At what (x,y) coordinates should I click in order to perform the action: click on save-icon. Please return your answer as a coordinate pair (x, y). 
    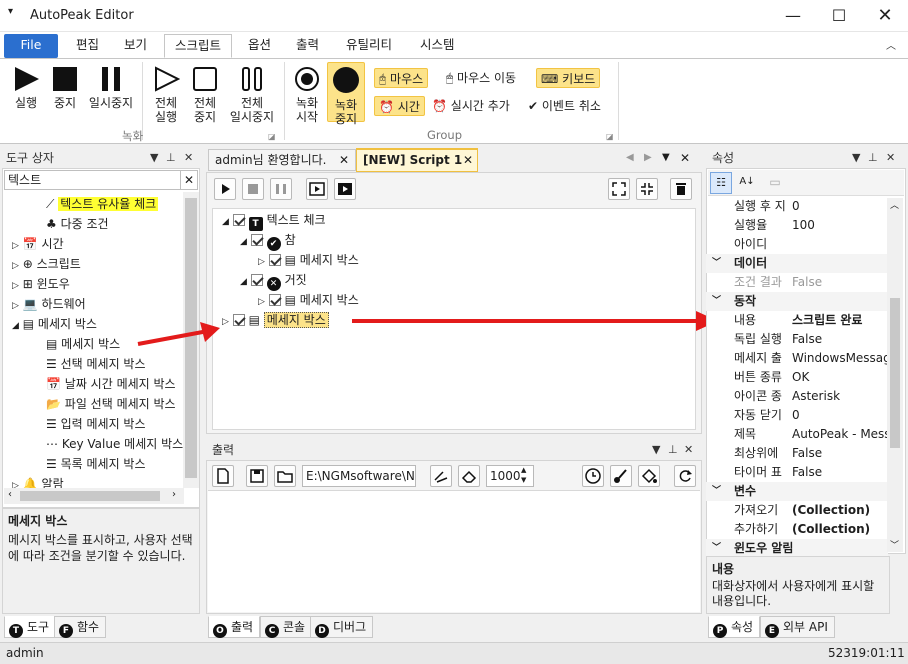
    Looking at the image, I should click on (257, 476).